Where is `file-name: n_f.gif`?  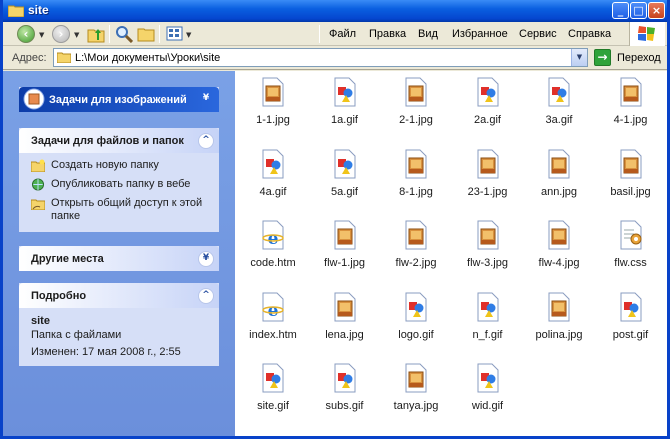
file-name: n_f.gif is located at coordinates (487, 334).